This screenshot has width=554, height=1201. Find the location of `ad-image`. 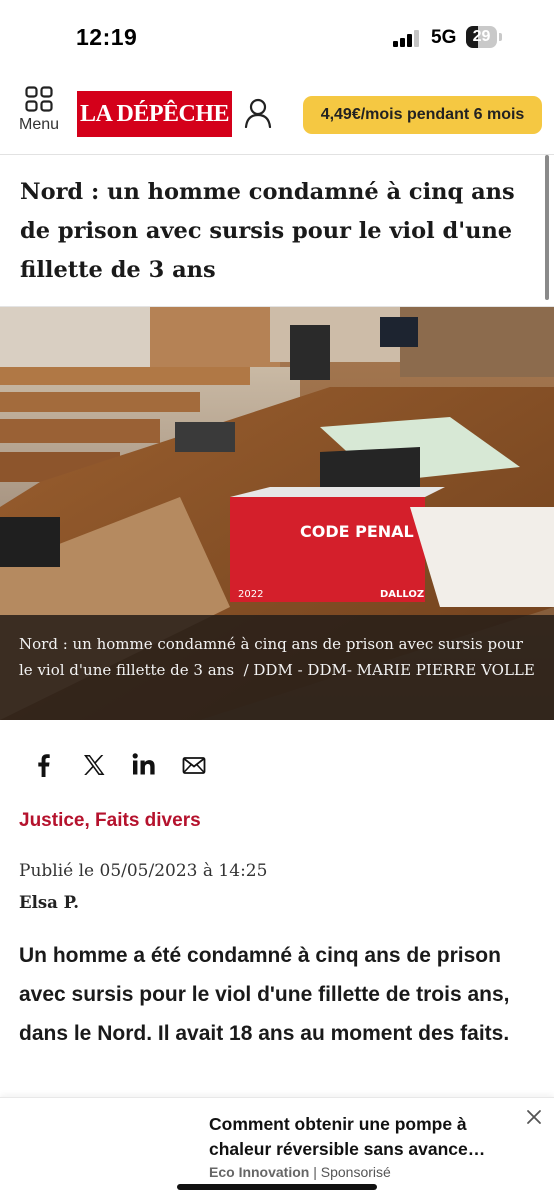

ad-image is located at coordinates (99, 1149).